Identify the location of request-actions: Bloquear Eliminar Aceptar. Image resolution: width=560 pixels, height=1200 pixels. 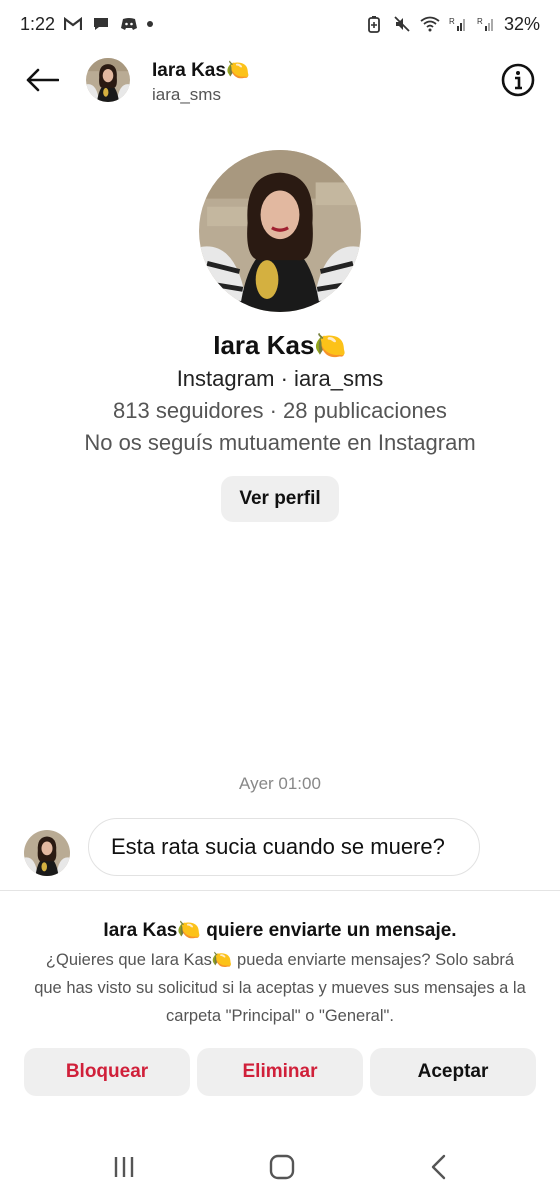
(280, 1072).